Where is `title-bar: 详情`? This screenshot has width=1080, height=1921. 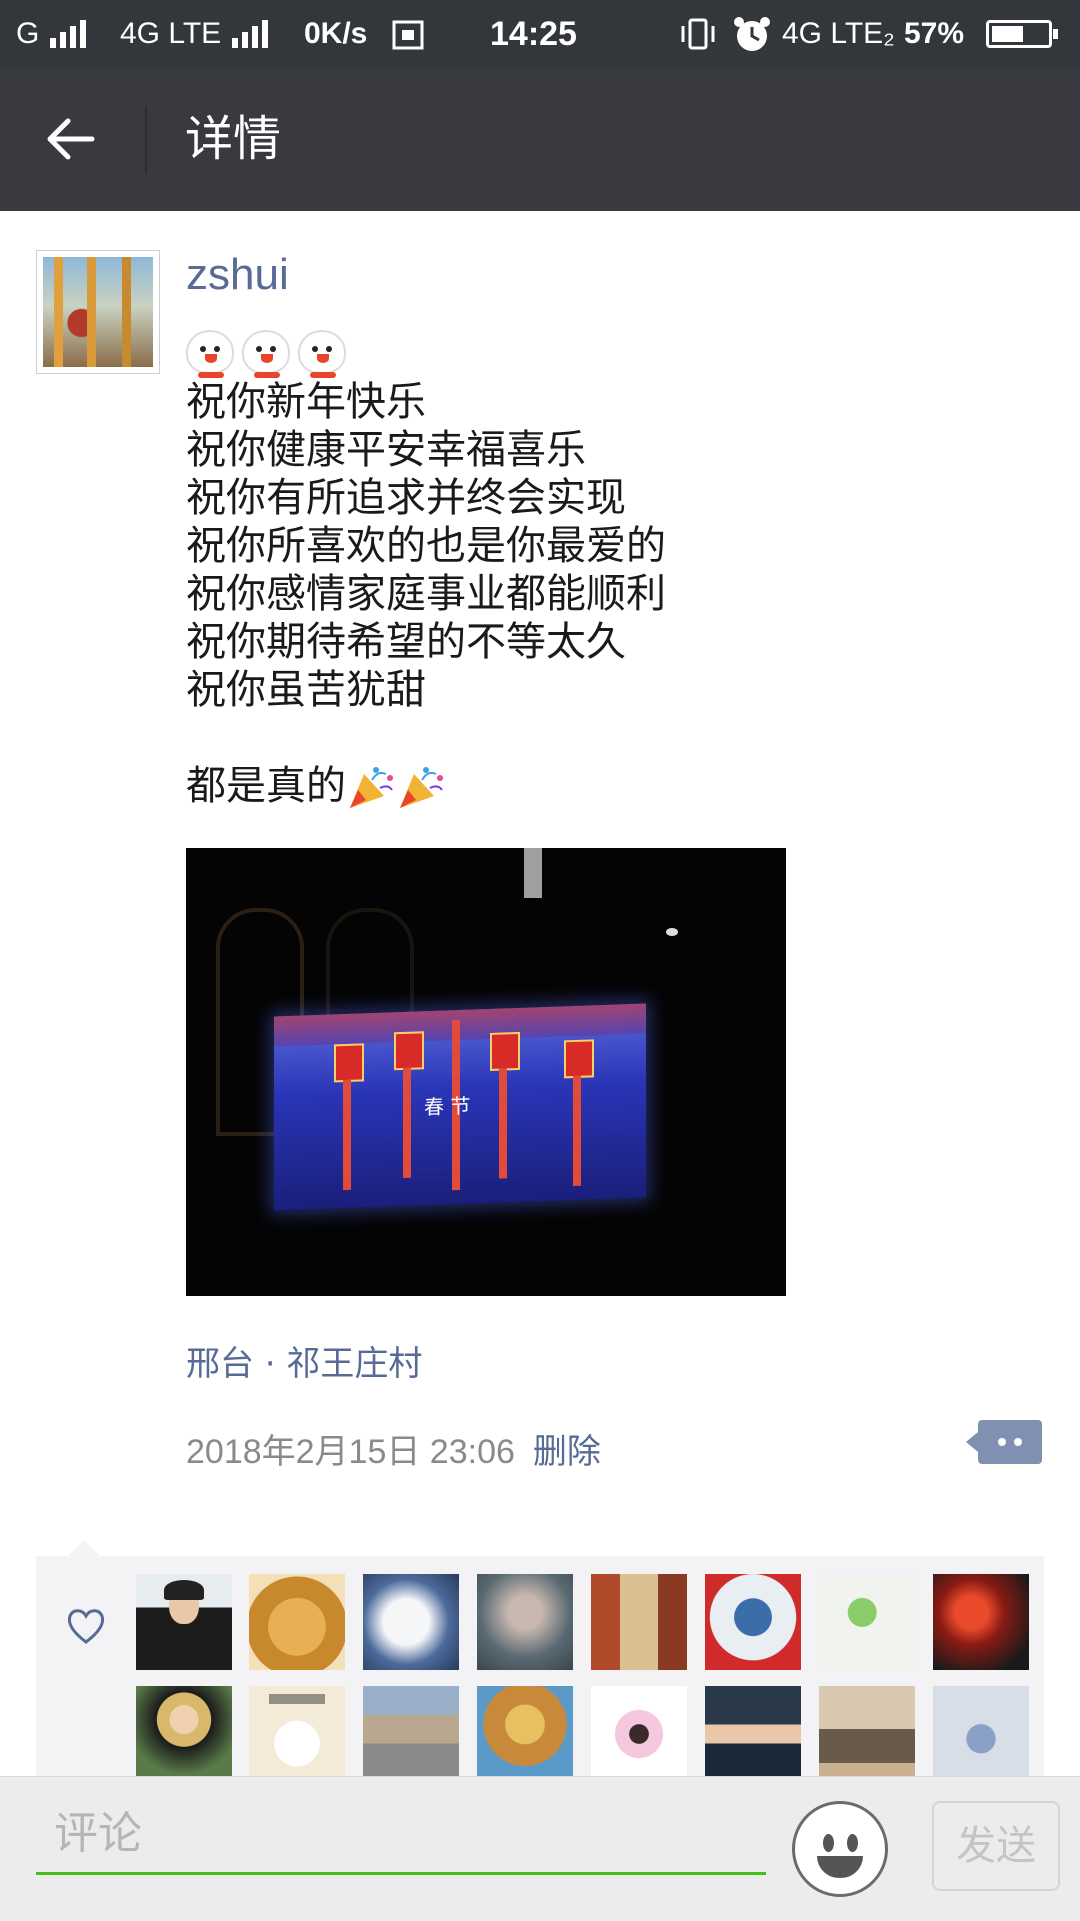
title-bar: 详情 is located at coordinates (540, 139).